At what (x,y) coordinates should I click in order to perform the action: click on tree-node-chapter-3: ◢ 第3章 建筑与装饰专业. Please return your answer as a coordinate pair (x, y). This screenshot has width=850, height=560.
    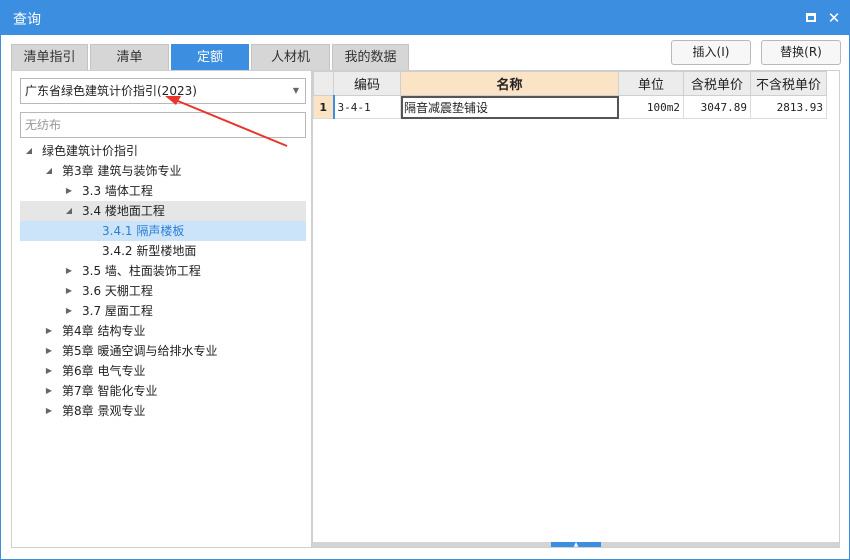
    Looking at the image, I should click on (163, 171).